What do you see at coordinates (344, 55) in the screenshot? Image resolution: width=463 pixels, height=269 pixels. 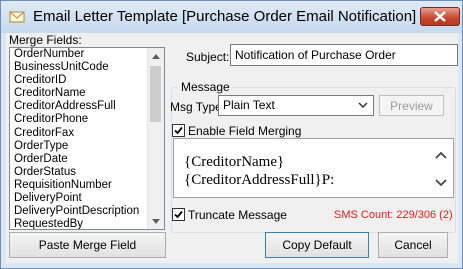 I see `subject-input: Notification of Purchase Order` at bounding box center [344, 55].